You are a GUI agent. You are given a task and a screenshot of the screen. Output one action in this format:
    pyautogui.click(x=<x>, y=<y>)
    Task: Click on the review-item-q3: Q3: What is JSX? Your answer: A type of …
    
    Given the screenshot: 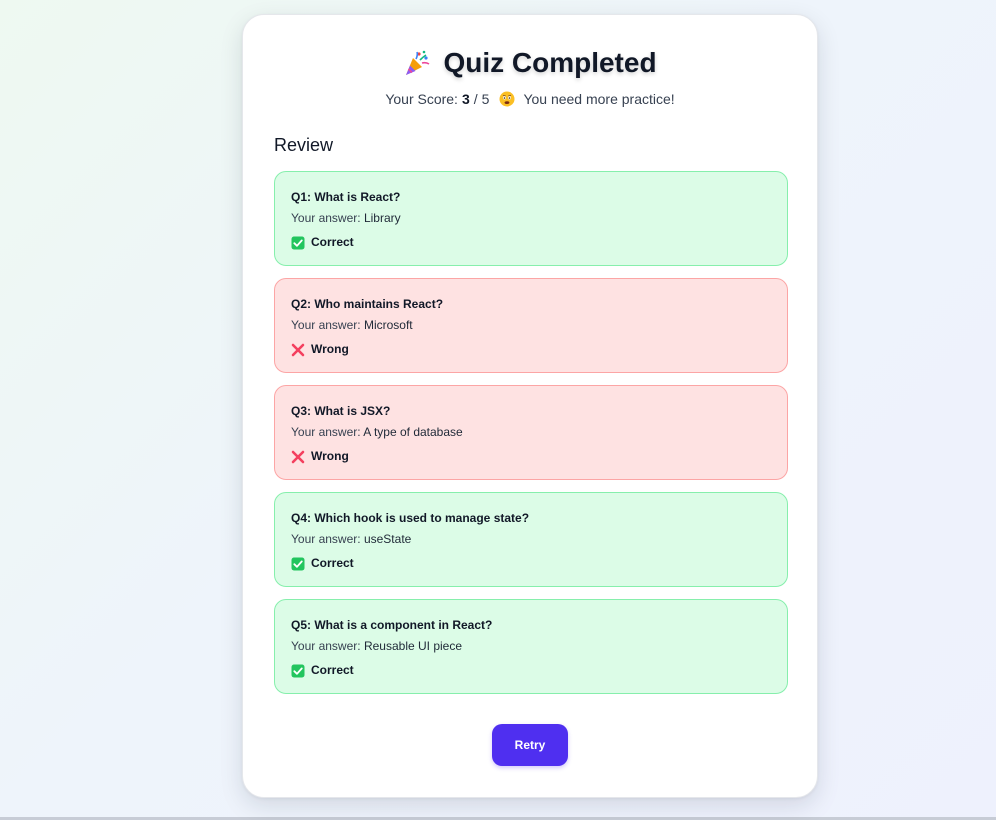 What is the action you would take?
    pyautogui.click(x=531, y=432)
    